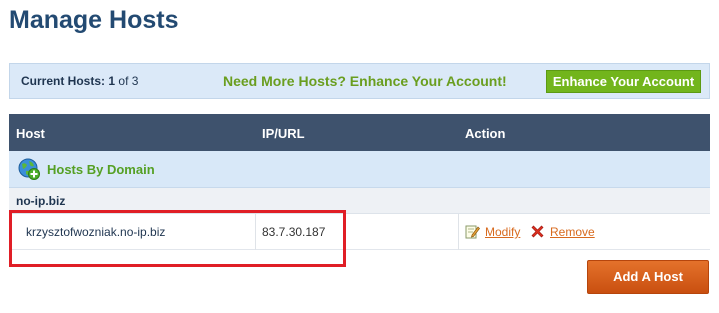 This screenshot has width=719, height=313. What do you see at coordinates (94, 20) in the screenshot?
I see `page-title: Manage Hosts` at bounding box center [94, 20].